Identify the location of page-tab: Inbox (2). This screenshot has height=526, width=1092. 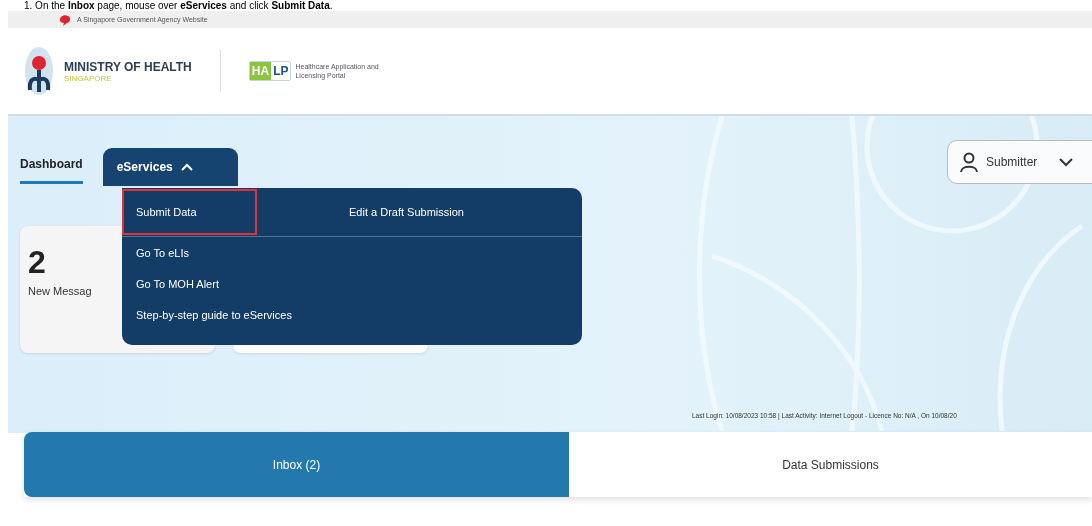
(296, 464).